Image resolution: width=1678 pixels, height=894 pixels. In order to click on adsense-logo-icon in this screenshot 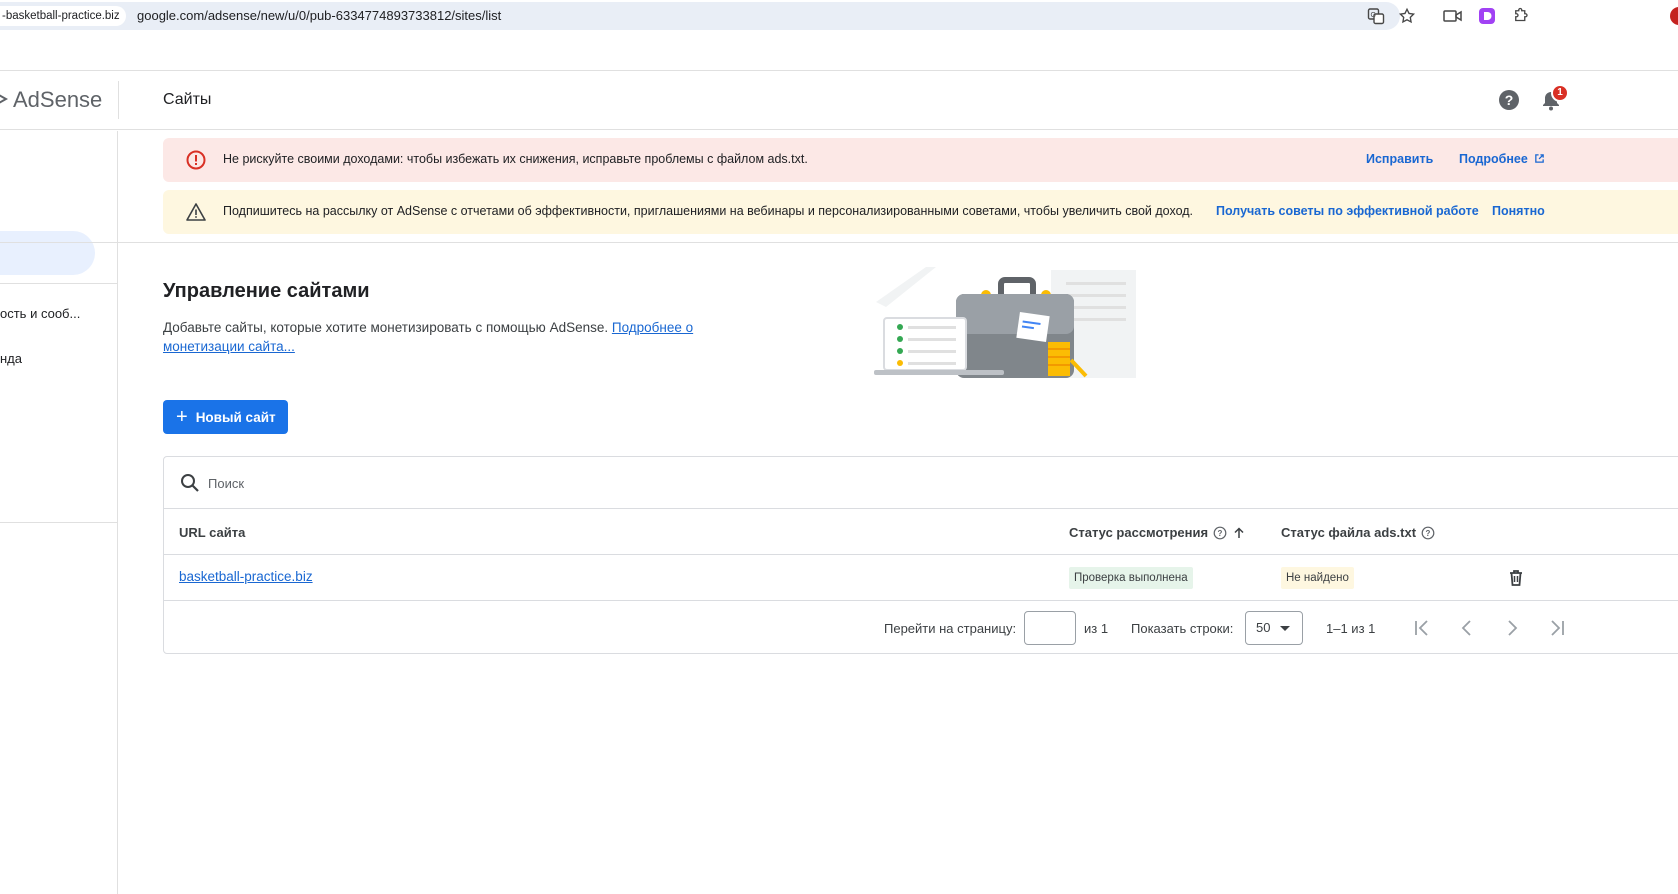, I will do `click(4, 99)`.